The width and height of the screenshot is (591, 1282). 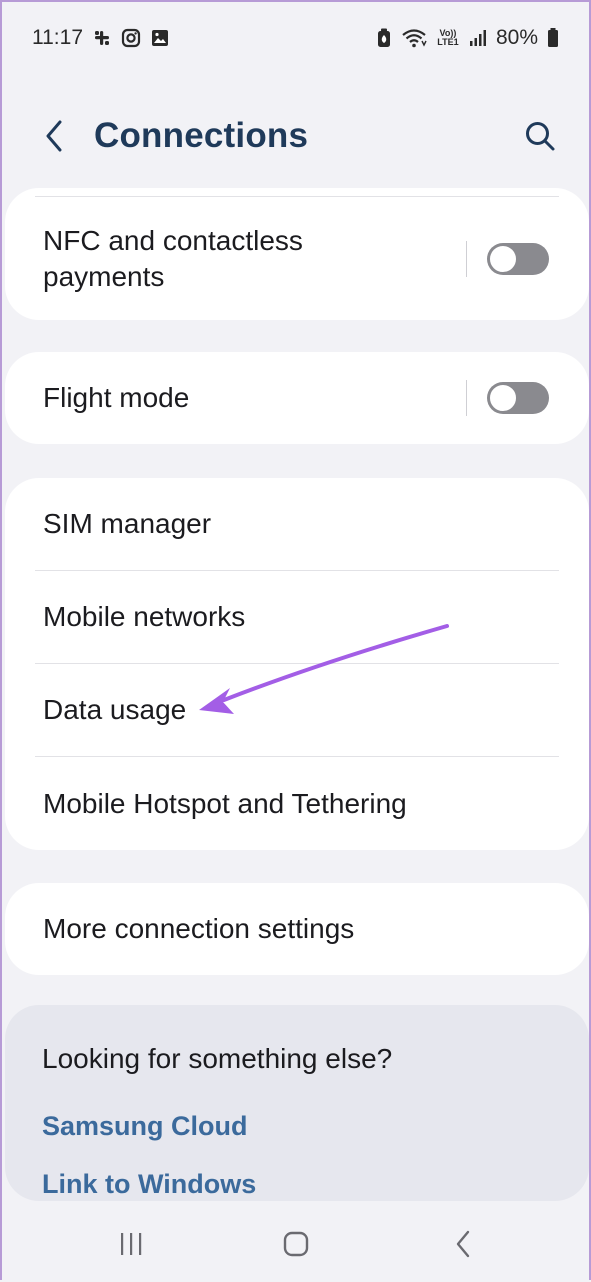 What do you see at coordinates (217, 1058) in the screenshot?
I see `suggestions-title: Looking for something else?` at bounding box center [217, 1058].